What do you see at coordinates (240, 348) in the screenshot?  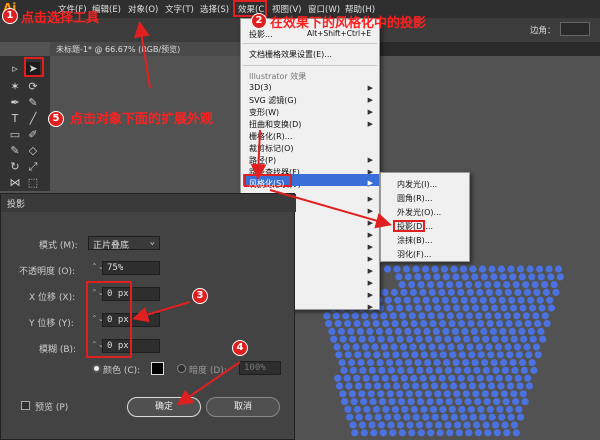 I see `step-4-badge: 4` at bounding box center [240, 348].